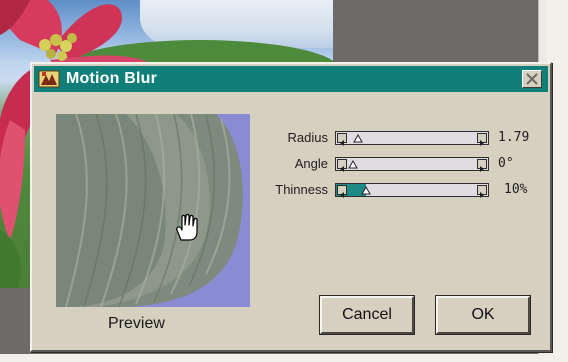  Describe the element at coordinates (311, 163) in the screenshot. I see `angle-label: Angle` at that location.